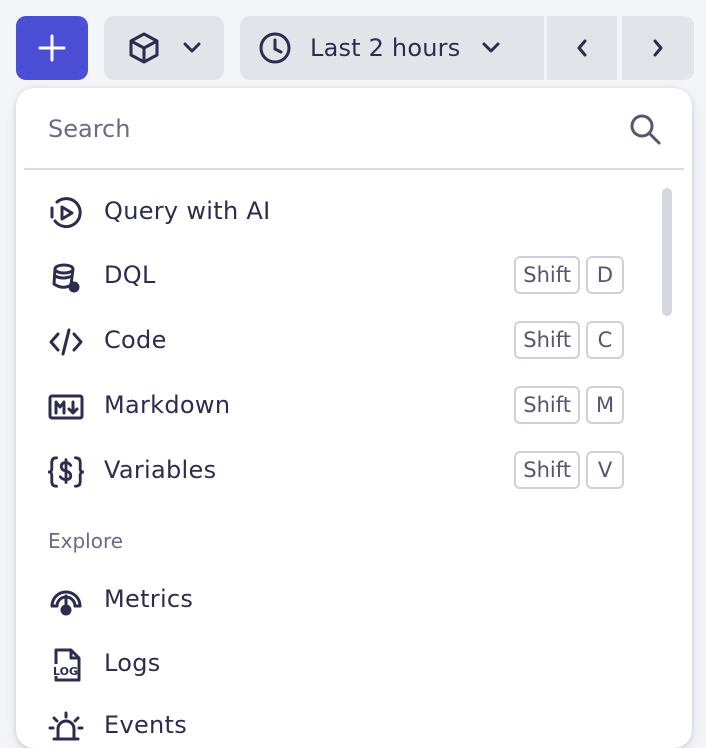  Describe the element at coordinates (160, 470) in the screenshot. I see `menu-item-label: Variables` at that location.